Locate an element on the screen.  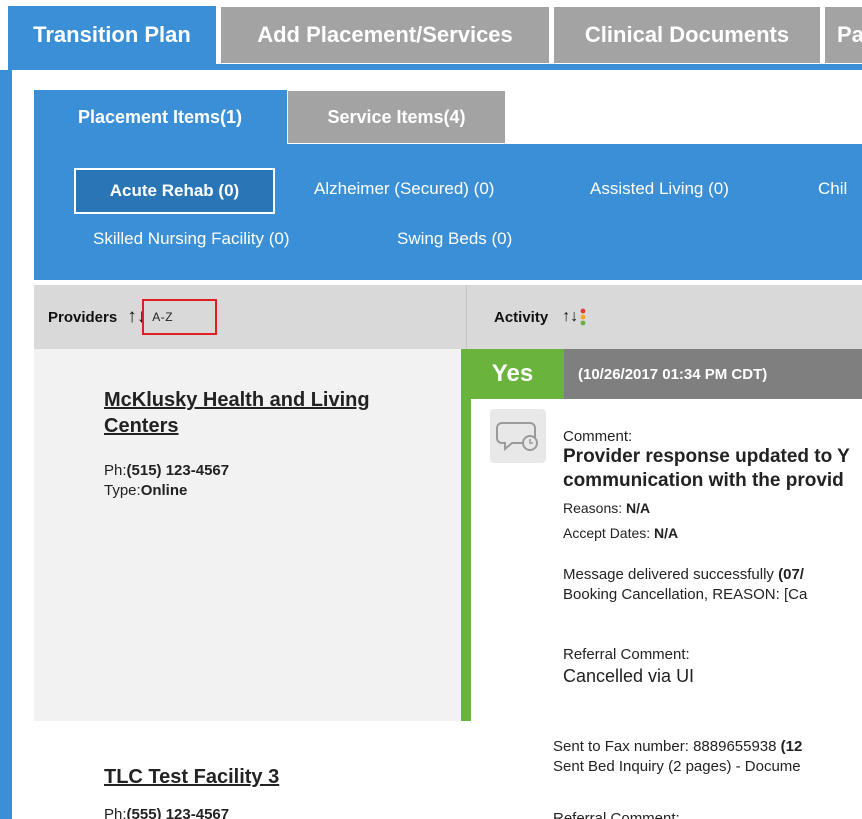
provider-name-line: TLC Test Facility 3 is located at coordinates (192, 777).